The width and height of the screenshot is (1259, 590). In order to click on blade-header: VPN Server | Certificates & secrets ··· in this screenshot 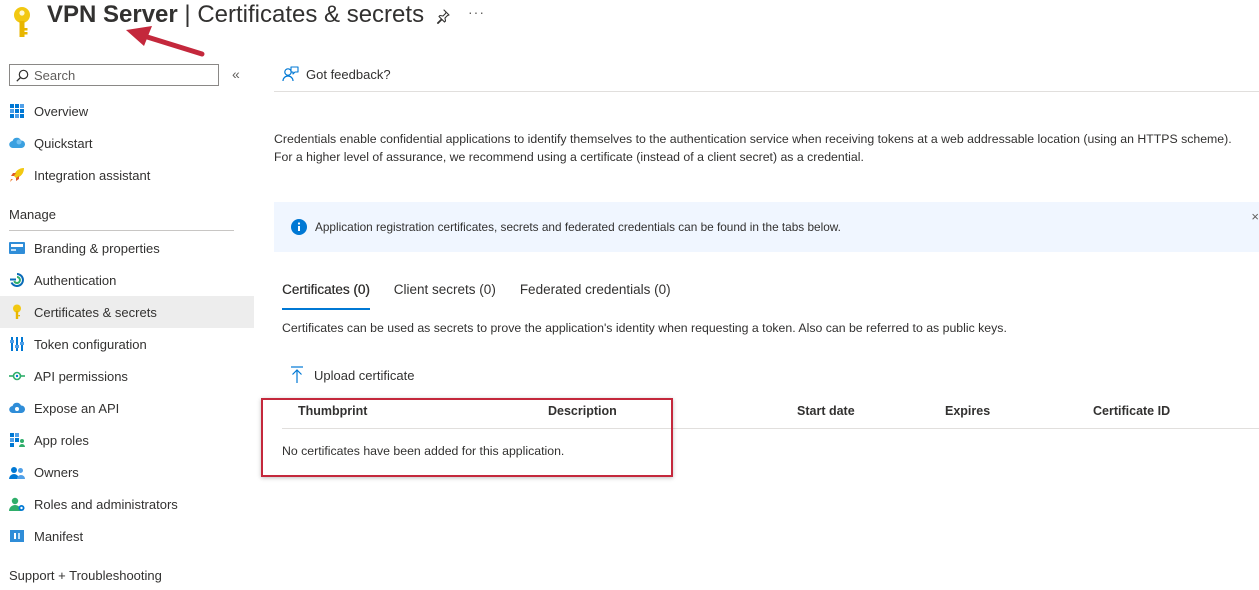, I will do `click(629, 28)`.